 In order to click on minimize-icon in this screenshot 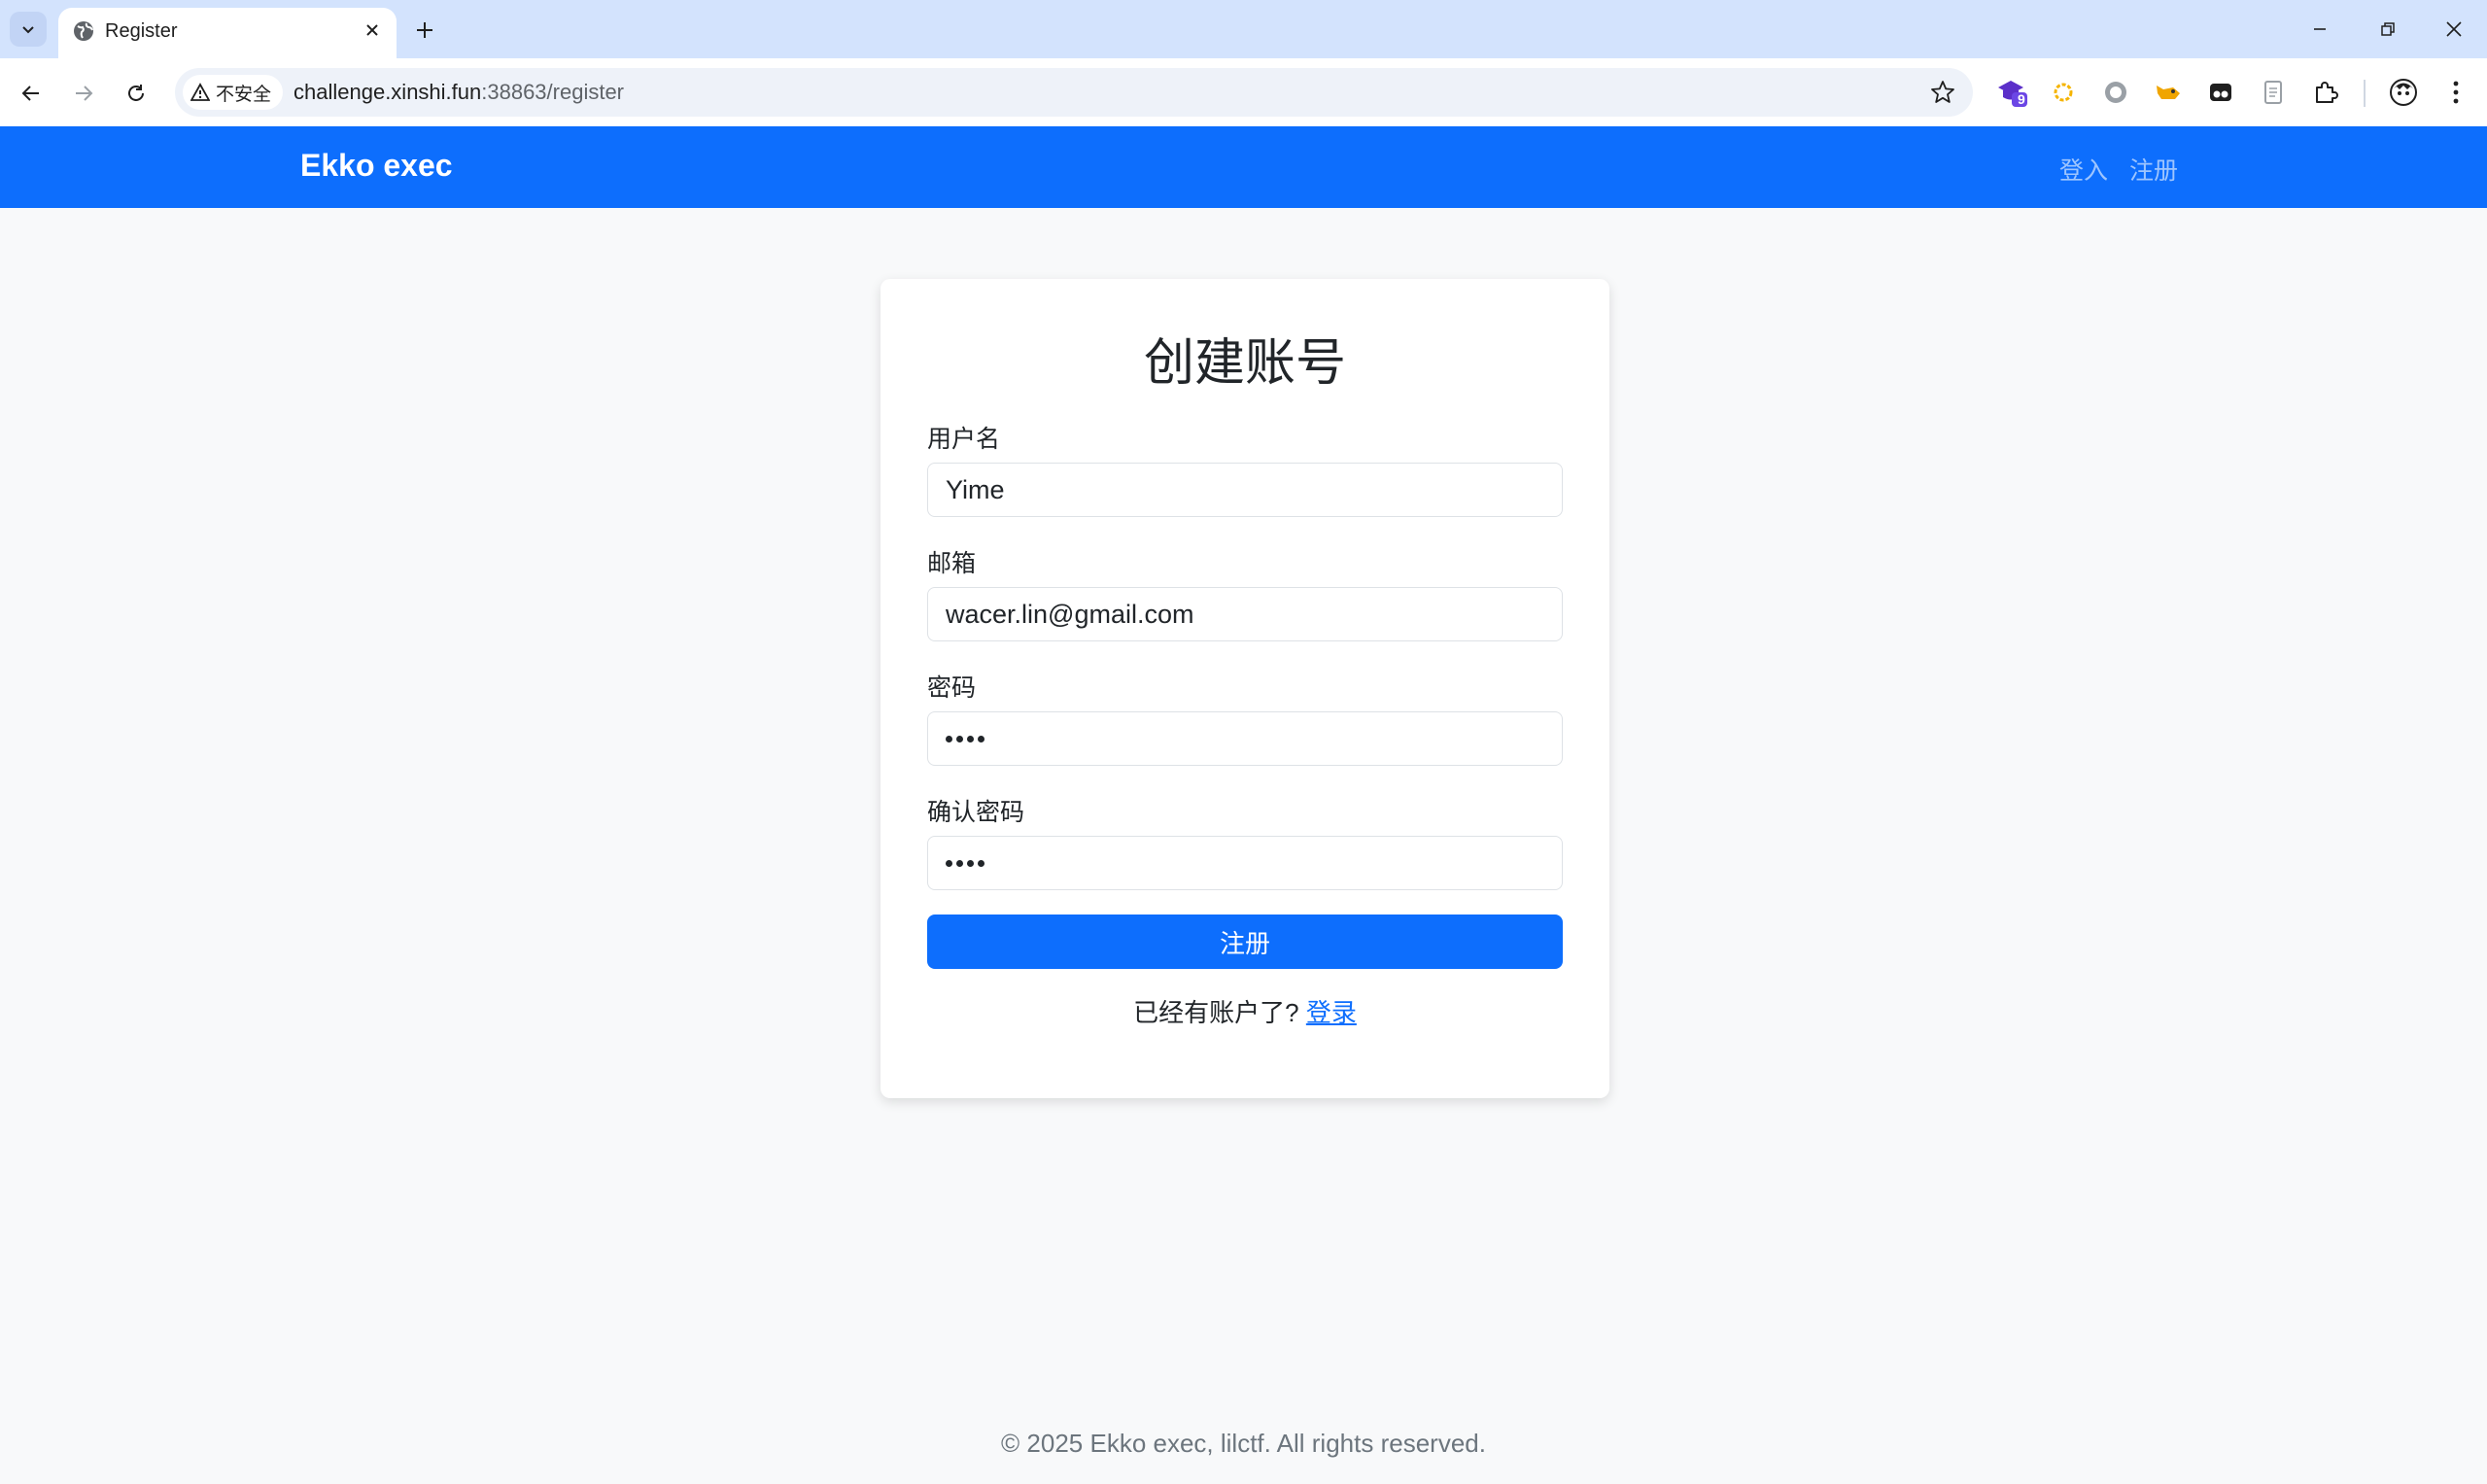, I will do `click(2320, 29)`.